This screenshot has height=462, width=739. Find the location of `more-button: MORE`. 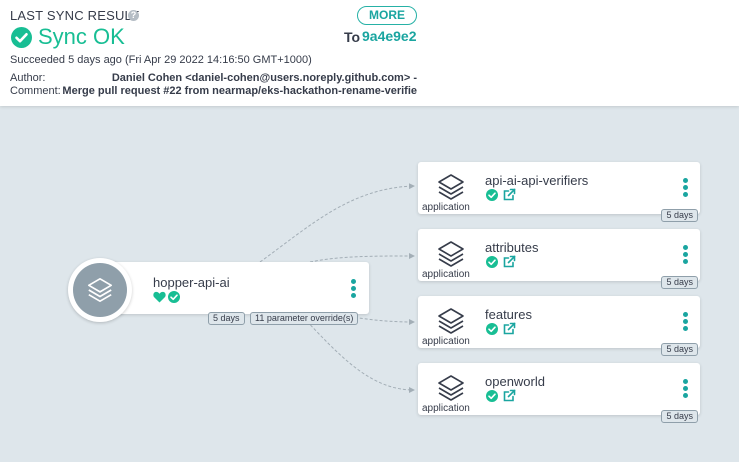

more-button: MORE is located at coordinates (387, 15).